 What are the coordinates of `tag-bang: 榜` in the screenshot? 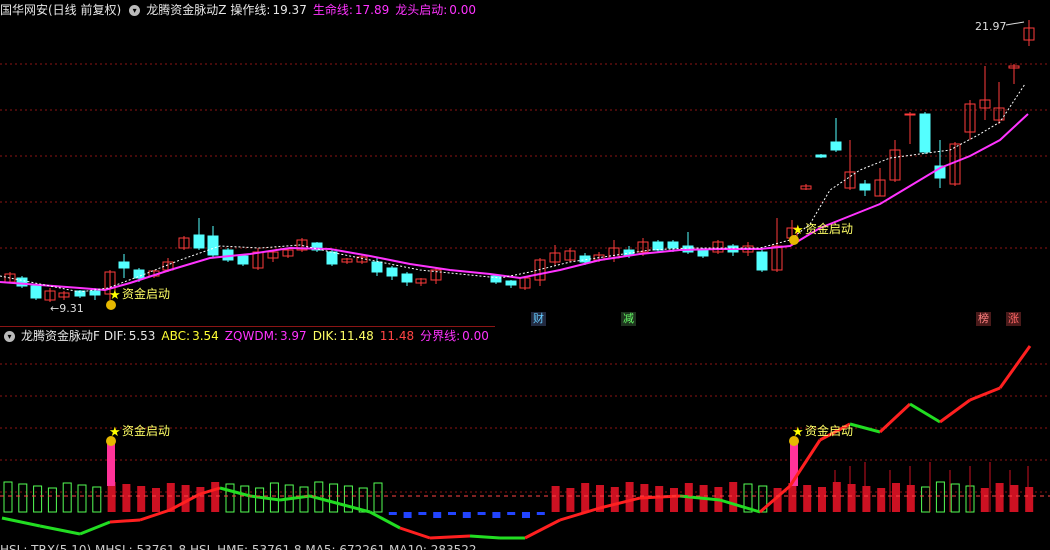 It's located at (983, 319).